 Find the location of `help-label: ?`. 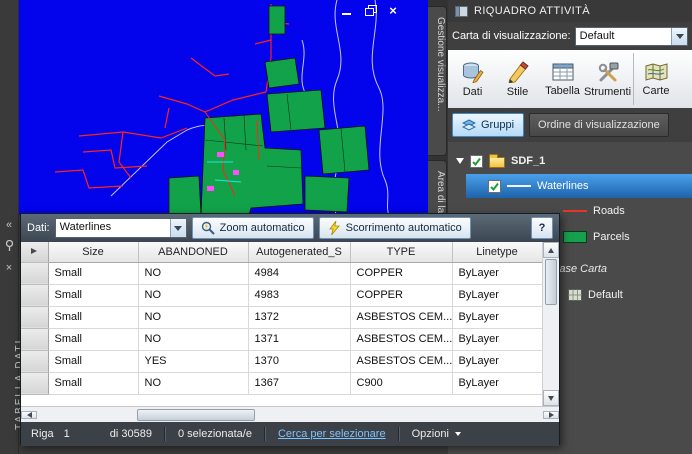

help-label: ? is located at coordinates (542, 228).